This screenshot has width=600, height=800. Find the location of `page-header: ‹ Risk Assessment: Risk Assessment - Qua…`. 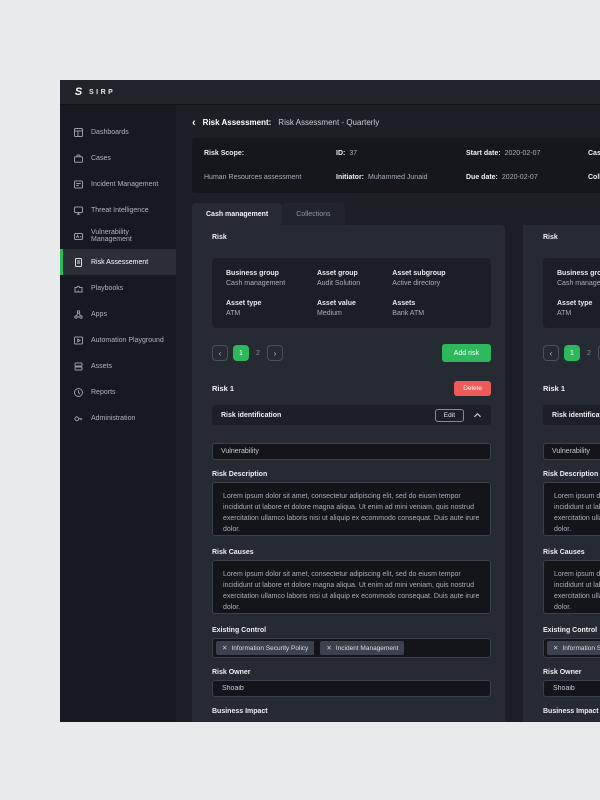

page-header: ‹ Risk Assessment: Risk Assessment - Qua… is located at coordinates (388, 120).